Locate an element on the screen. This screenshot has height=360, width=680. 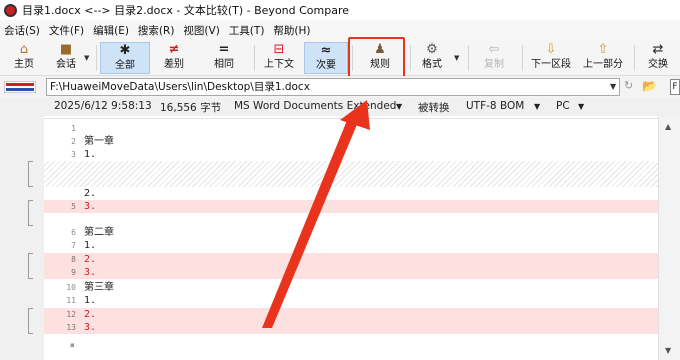
line-number: 7 is located at coordinates (73, 245).